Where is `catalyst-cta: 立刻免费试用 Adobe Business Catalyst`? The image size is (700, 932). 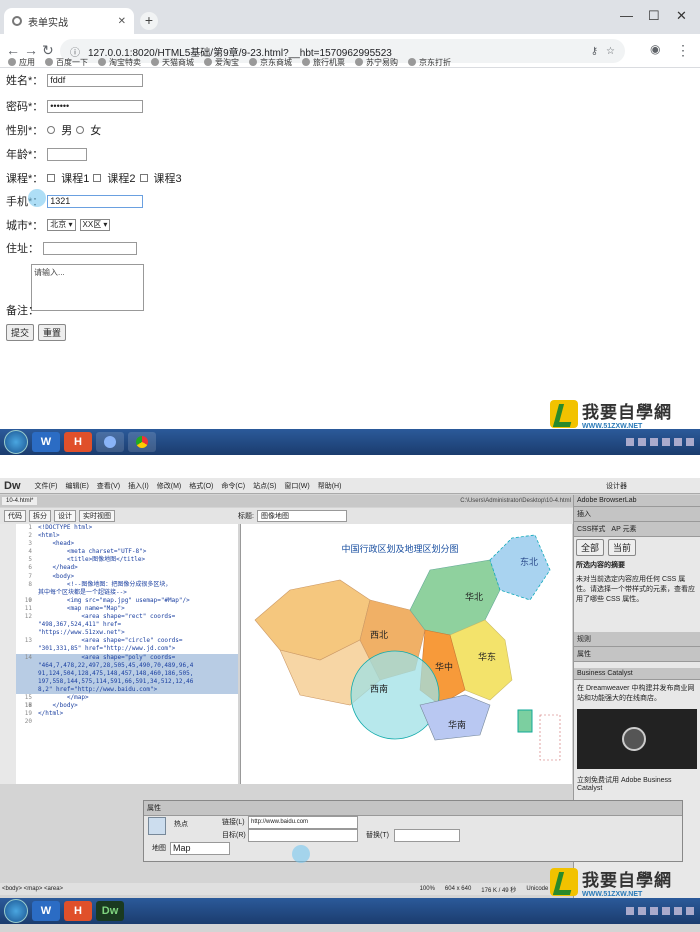
catalyst-cta: 立刻免费试用 Adobe Business Catalyst is located at coordinates (637, 783).